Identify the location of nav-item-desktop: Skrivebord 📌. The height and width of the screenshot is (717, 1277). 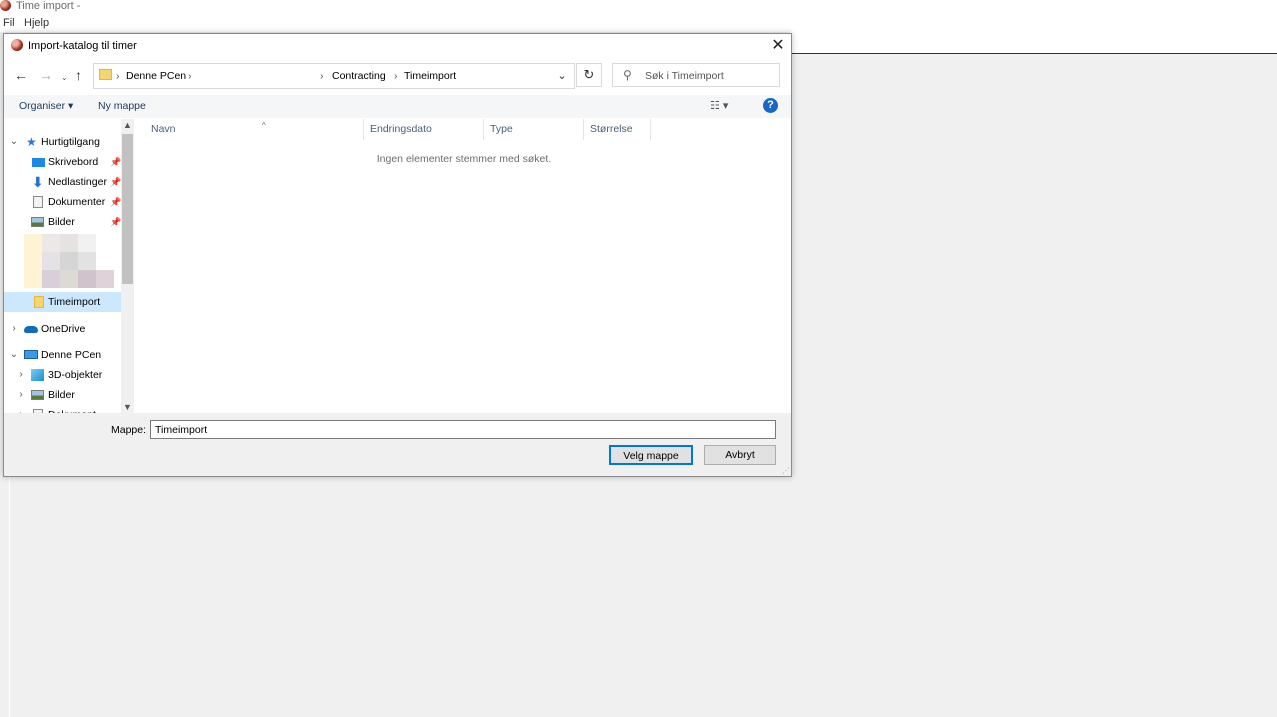
(62, 162).